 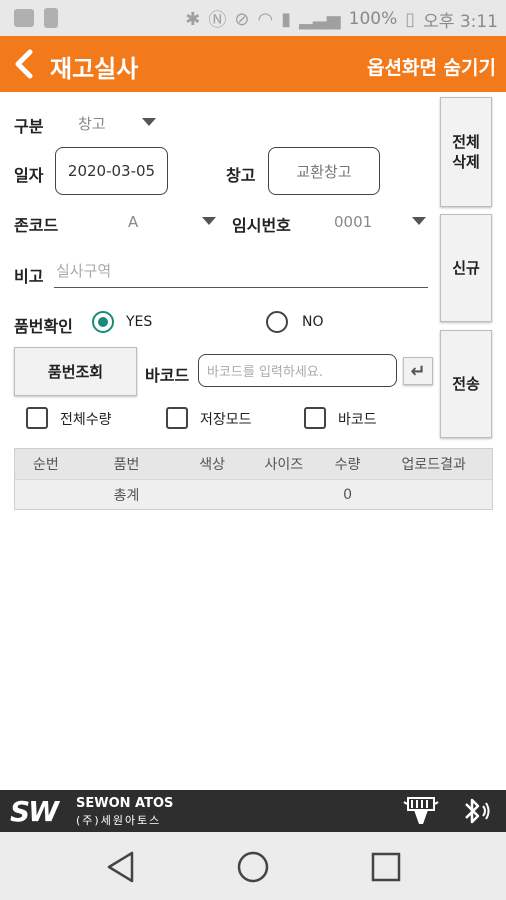 What do you see at coordinates (241, 274) in the screenshot?
I see `remark-input: 실사구역` at bounding box center [241, 274].